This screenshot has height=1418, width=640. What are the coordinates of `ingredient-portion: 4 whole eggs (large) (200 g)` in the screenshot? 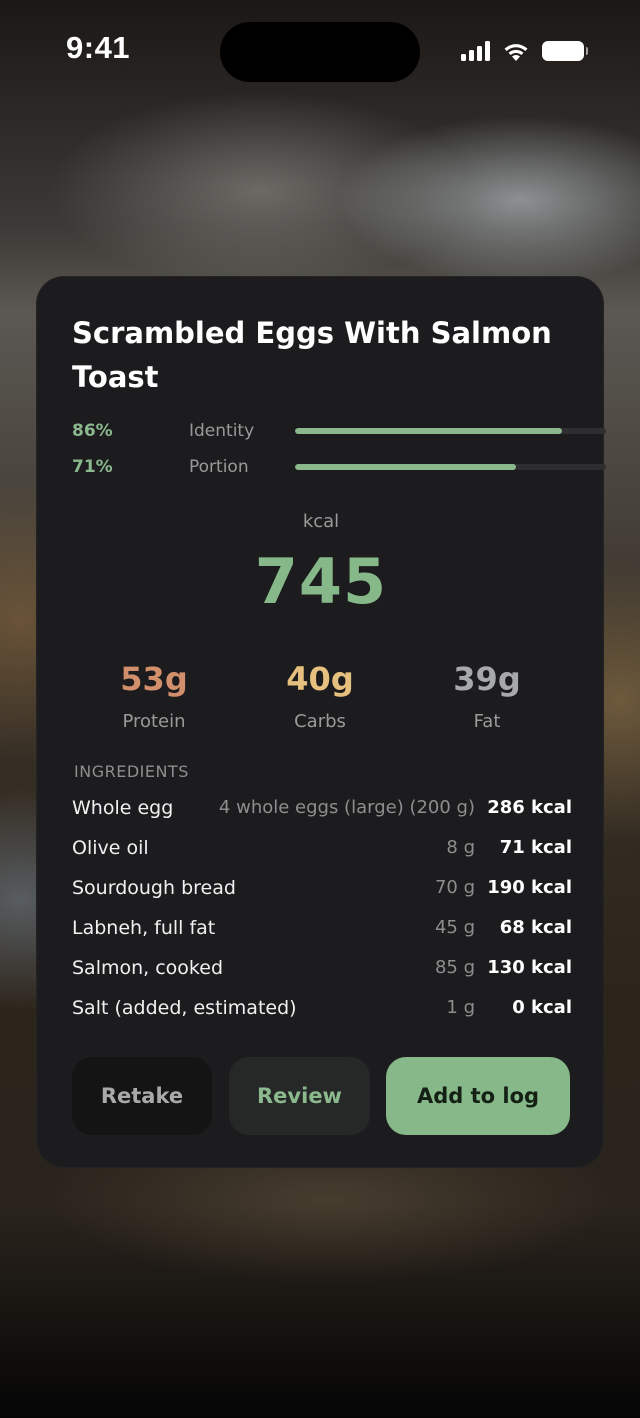 It's located at (346, 807).